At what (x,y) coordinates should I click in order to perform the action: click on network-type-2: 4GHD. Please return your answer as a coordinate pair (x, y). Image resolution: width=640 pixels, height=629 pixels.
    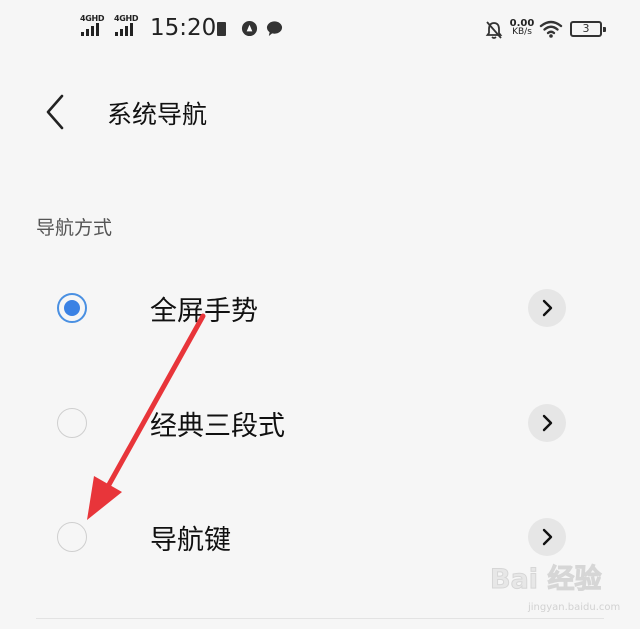
    Looking at the image, I should click on (126, 18).